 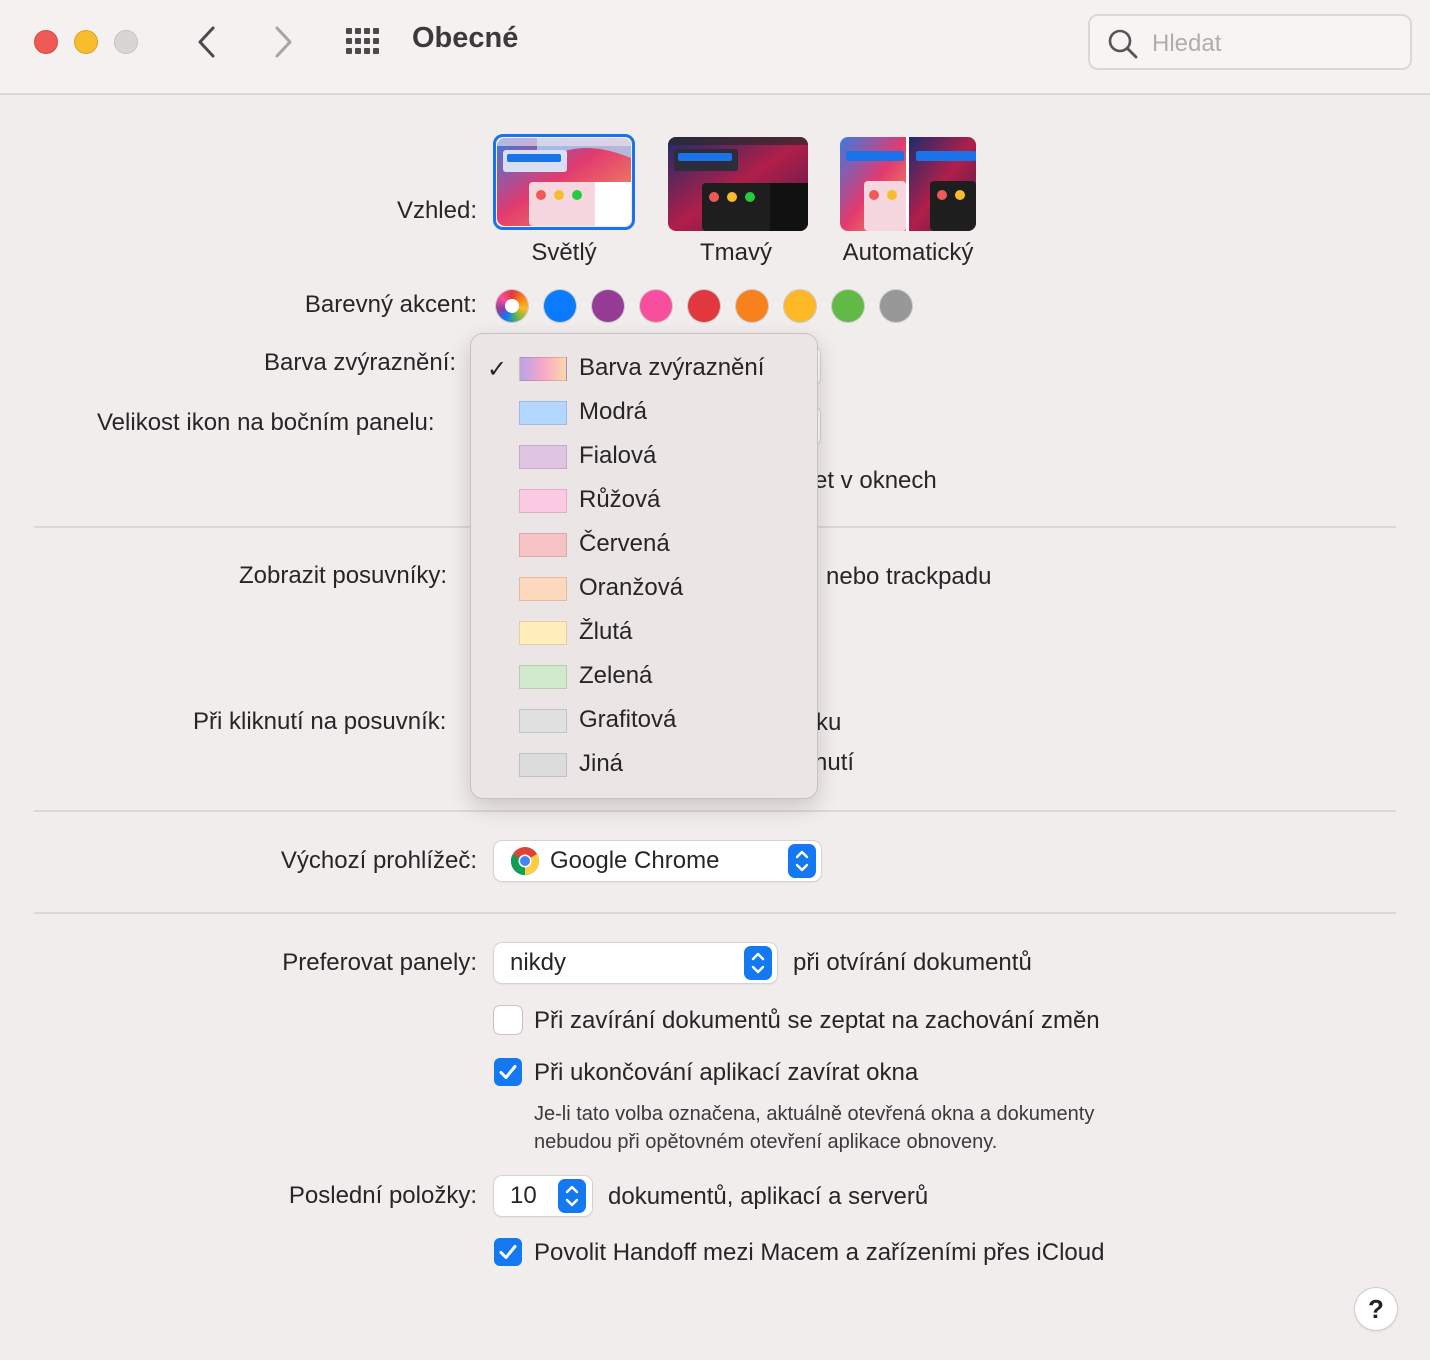 I want to click on accent-orange-swatch, so click(x=752, y=306).